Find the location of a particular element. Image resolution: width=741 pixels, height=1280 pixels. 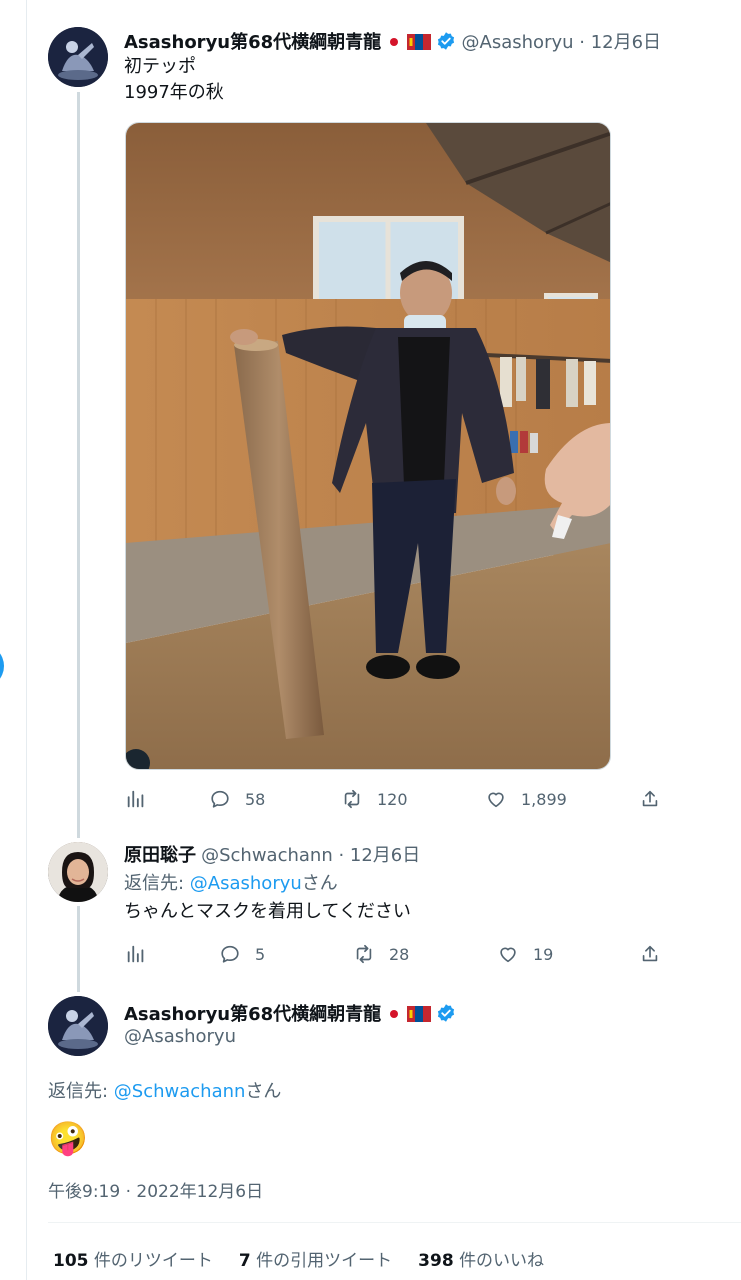

reply-to-link: @Schwachann is located at coordinates (180, 1091).